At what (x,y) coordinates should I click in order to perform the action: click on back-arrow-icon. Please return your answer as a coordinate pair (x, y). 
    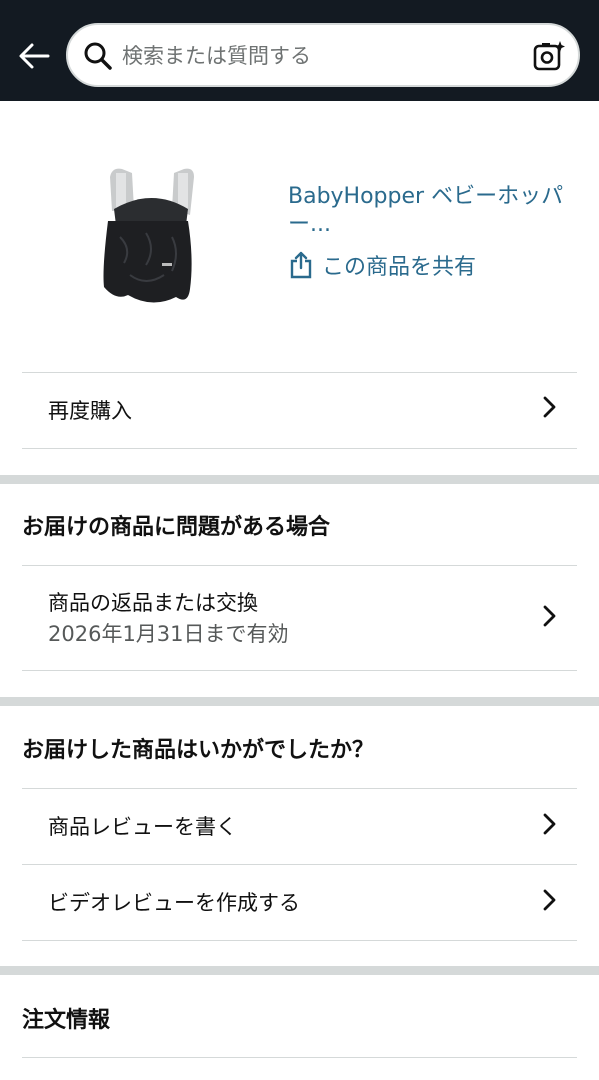
    Looking at the image, I should click on (34, 56).